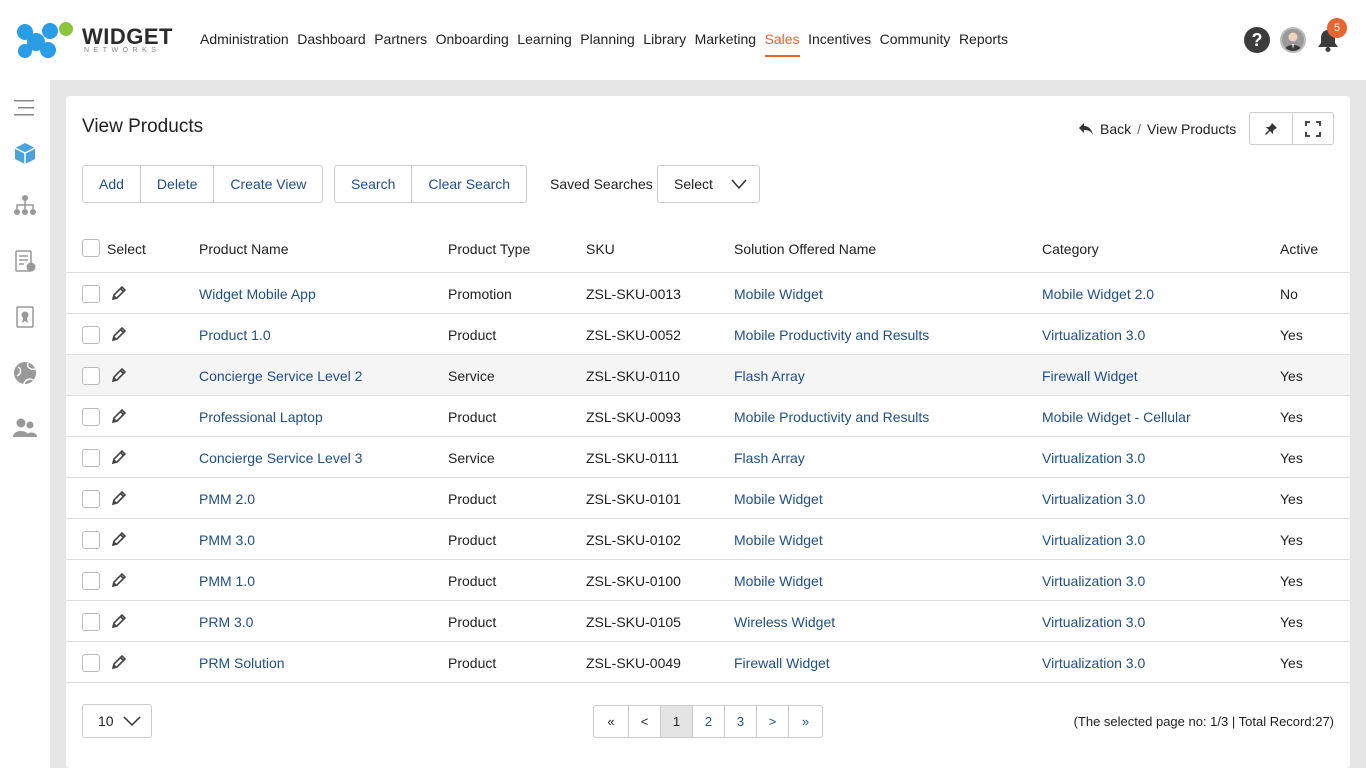 The height and width of the screenshot is (768, 1366). What do you see at coordinates (1299, 249) in the screenshot?
I see `column-active: Active` at bounding box center [1299, 249].